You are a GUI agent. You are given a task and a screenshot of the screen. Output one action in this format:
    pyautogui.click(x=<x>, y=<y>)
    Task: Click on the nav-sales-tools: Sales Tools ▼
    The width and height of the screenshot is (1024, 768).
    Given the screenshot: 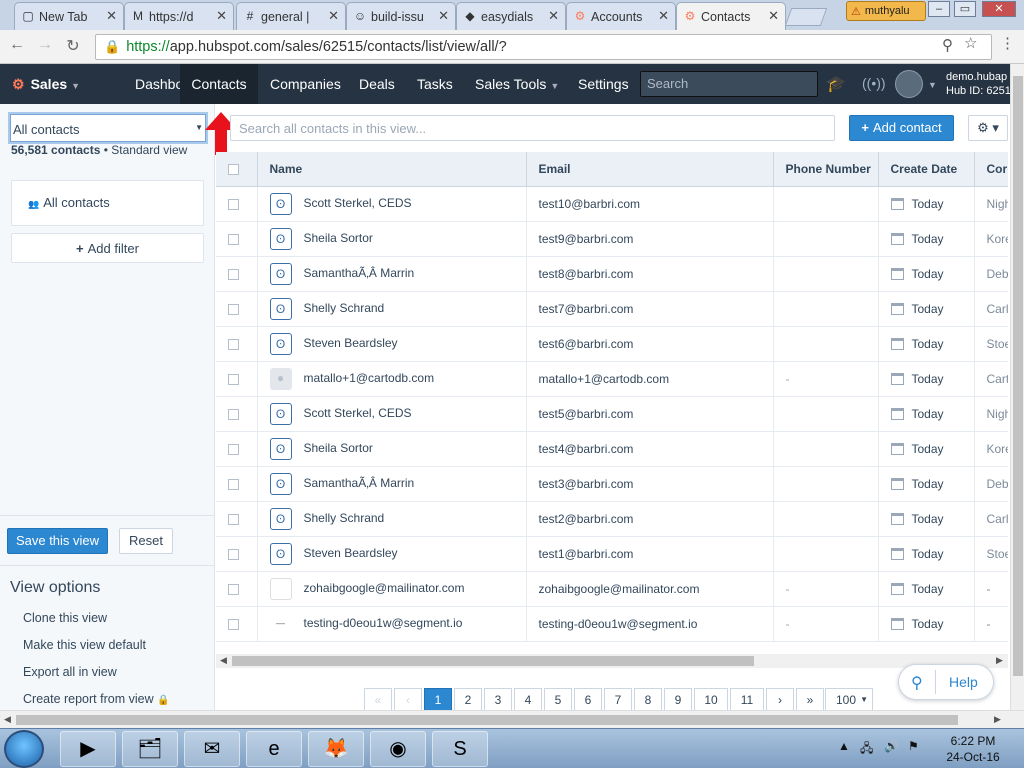 What is the action you would take?
    pyautogui.click(x=517, y=84)
    